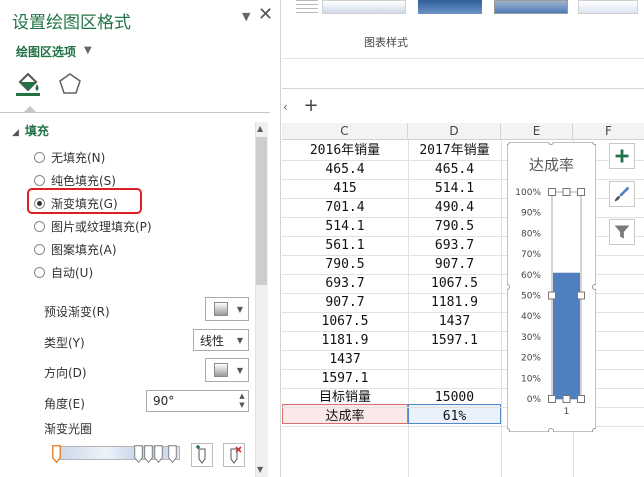 Image resolution: width=644 pixels, height=477 pixels. What do you see at coordinates (551, 287) in the screenshot?
I see `chart-plot: 0% 10% 20% 30% 40% 50% 60% 70% 80% 90% 100% 1` at bounding box center [551, 287].